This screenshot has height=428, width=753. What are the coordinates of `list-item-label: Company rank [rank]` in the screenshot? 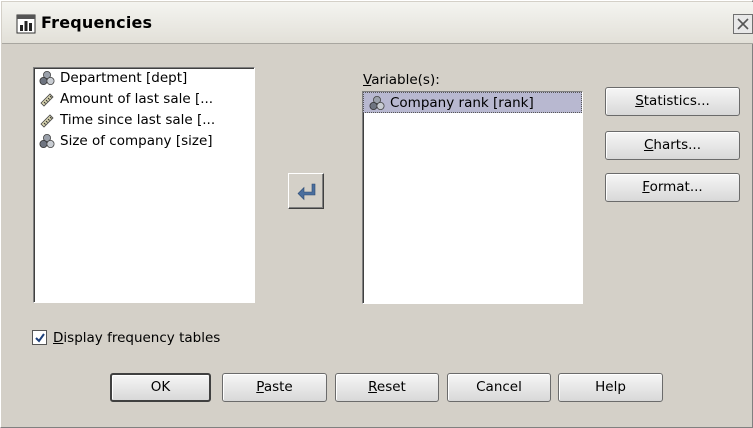 It's located at (462, 103).